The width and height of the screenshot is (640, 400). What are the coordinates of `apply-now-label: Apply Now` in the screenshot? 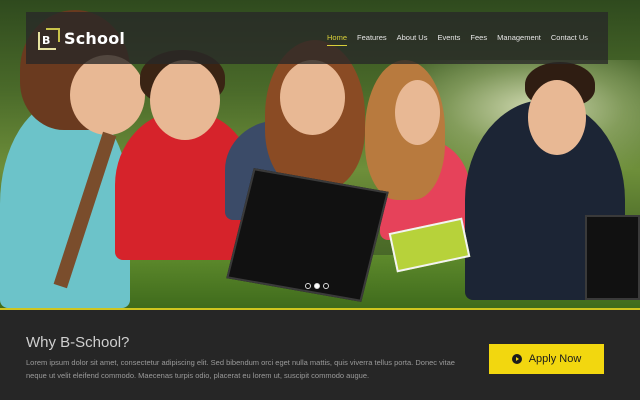 It's located at (555, 359).